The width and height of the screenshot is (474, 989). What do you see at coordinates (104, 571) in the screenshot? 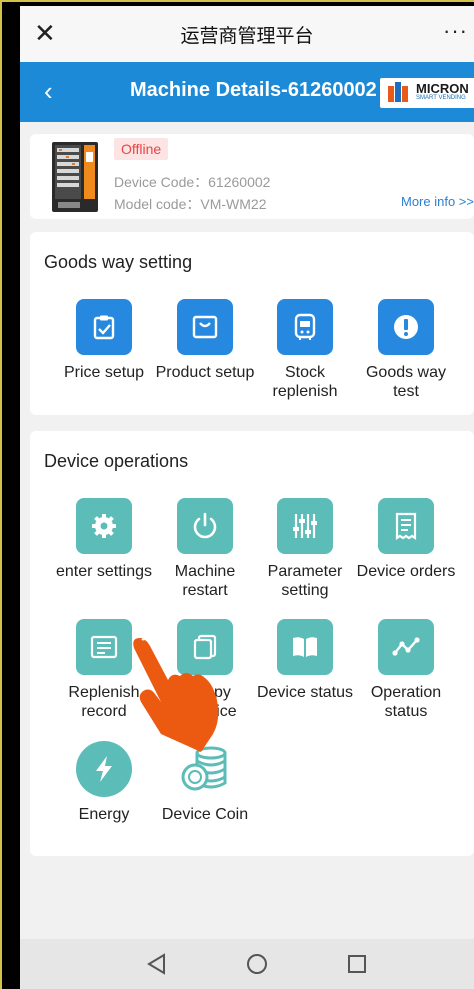
I see `tile-label: enter settings` at bounding box center [104, 571].